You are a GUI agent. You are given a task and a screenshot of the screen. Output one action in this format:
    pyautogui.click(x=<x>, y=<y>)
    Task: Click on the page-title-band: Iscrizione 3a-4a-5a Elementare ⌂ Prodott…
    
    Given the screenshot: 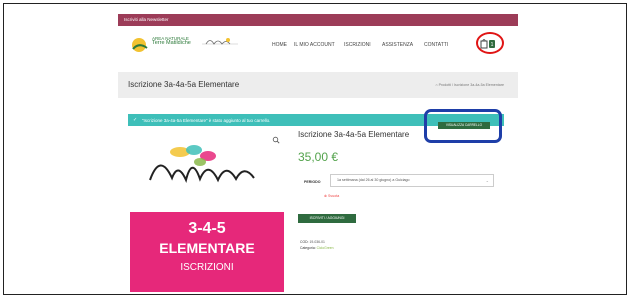 What is the action you would take?
    pyautogui.click(x=318, y=85)
    